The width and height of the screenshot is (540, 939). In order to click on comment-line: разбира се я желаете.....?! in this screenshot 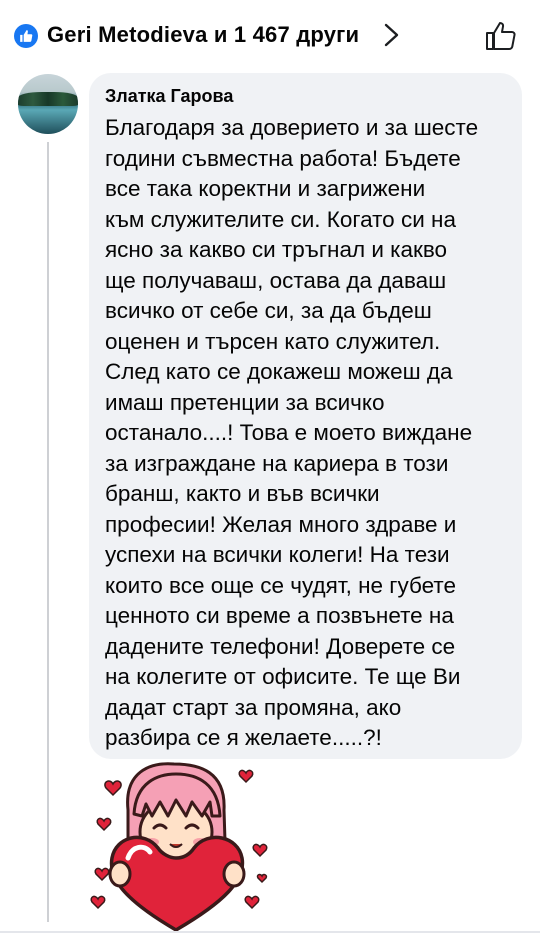, I will do `click(243, 737)`.